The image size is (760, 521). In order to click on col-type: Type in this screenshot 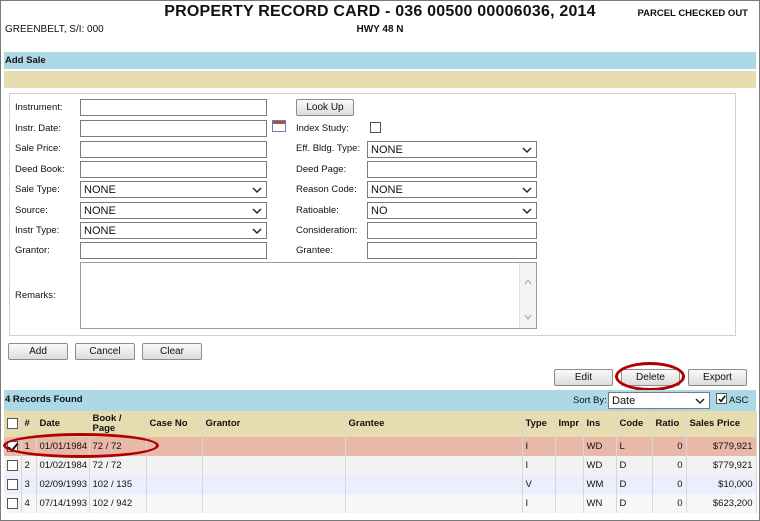, I will do `click(539, 424)`.